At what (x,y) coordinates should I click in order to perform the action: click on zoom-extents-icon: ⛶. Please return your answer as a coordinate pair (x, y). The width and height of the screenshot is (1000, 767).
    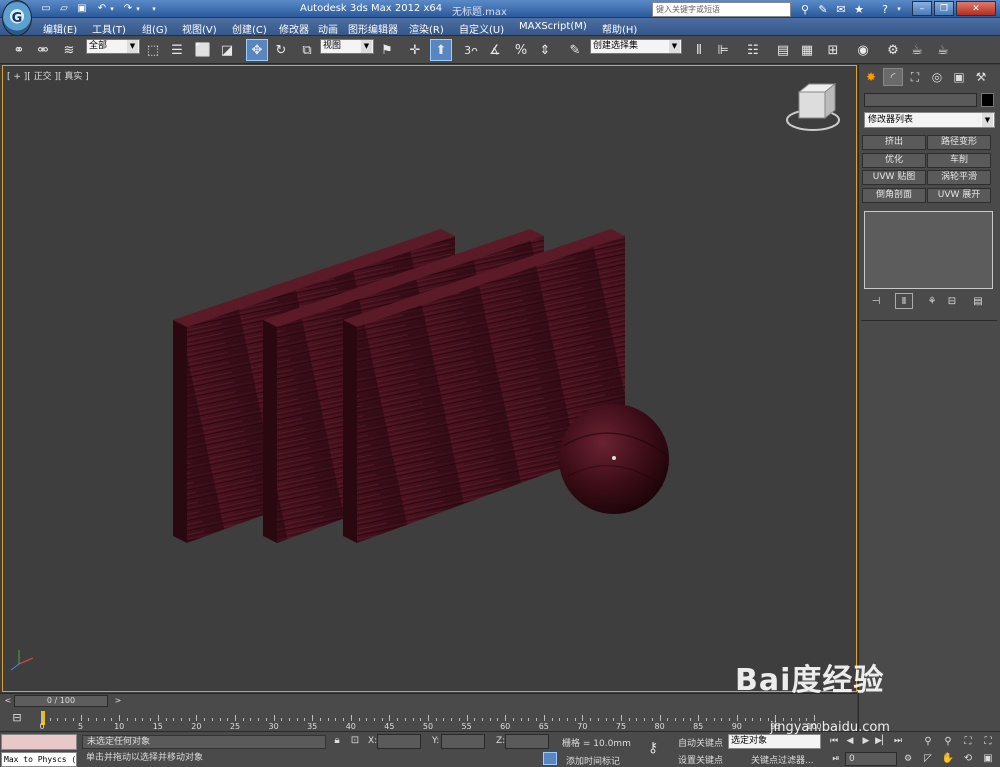
    Looking at the image, I should click on (968, 741).